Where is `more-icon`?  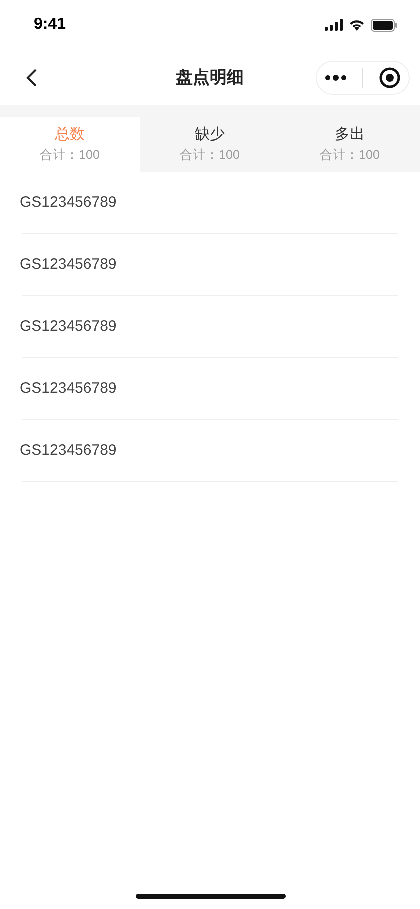 more-icon is located at coordinates (335, 78).